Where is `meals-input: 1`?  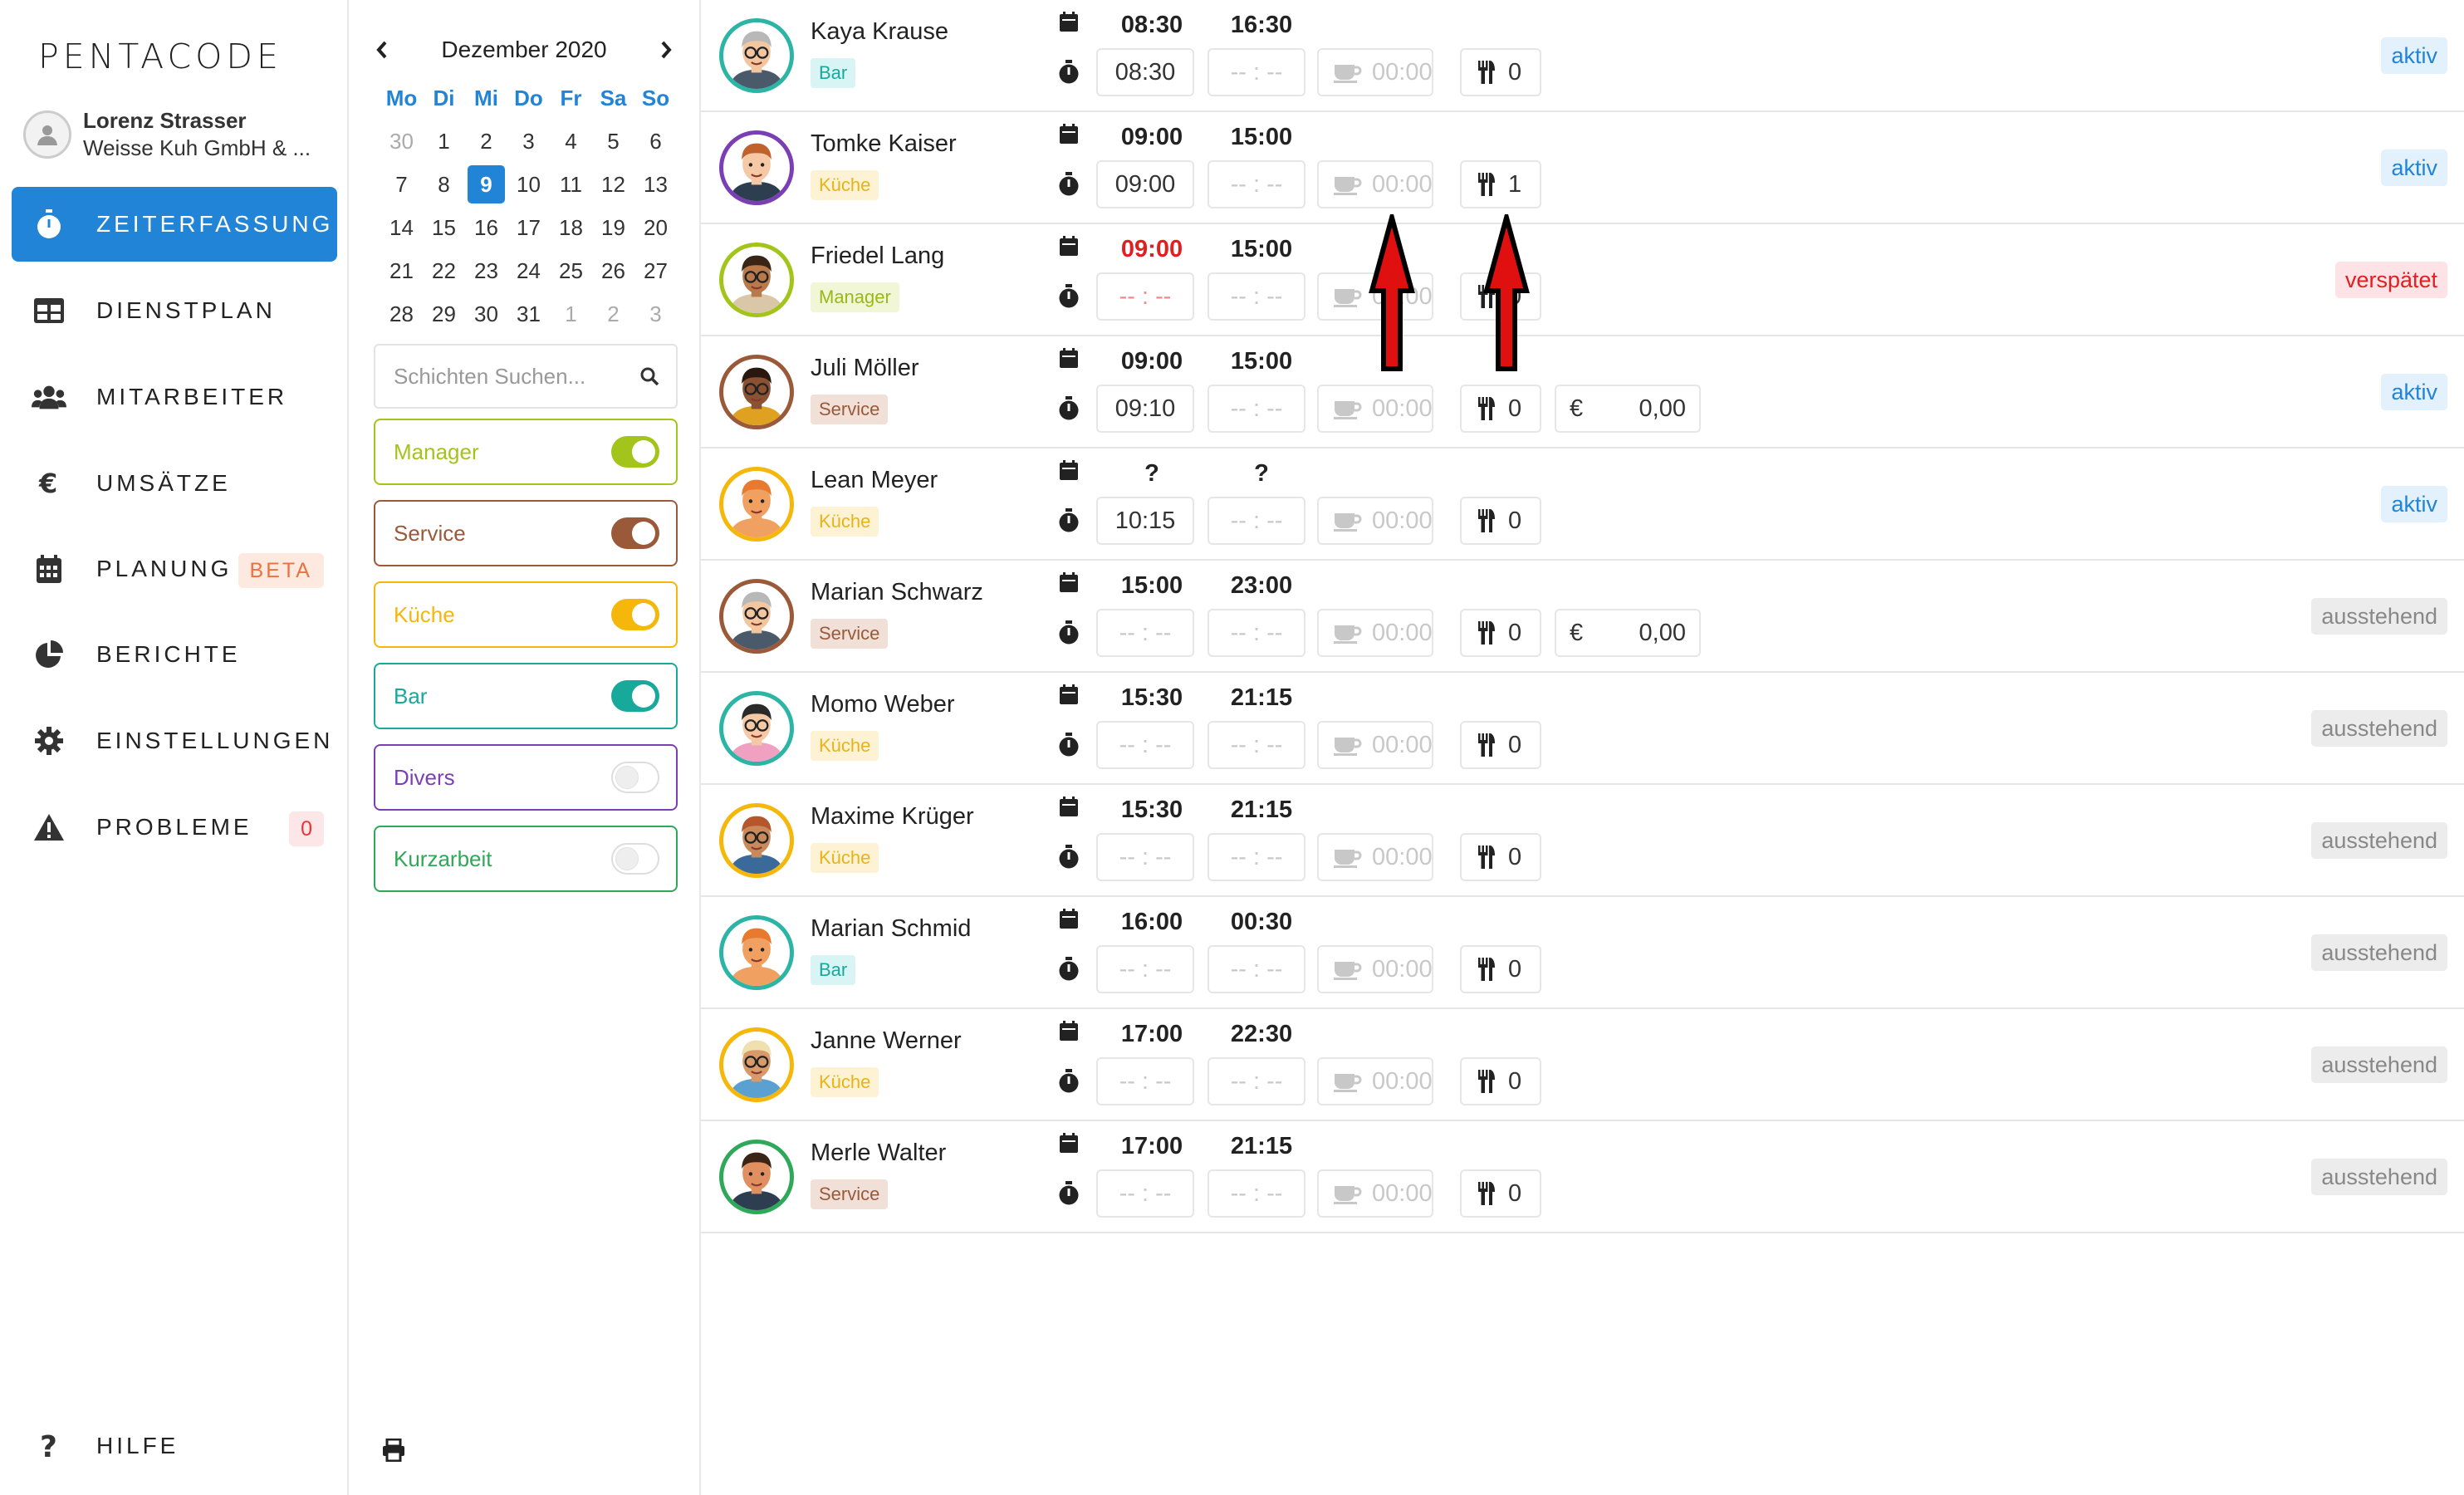 meals-input: 1 is located at coordinates (1500, 184).